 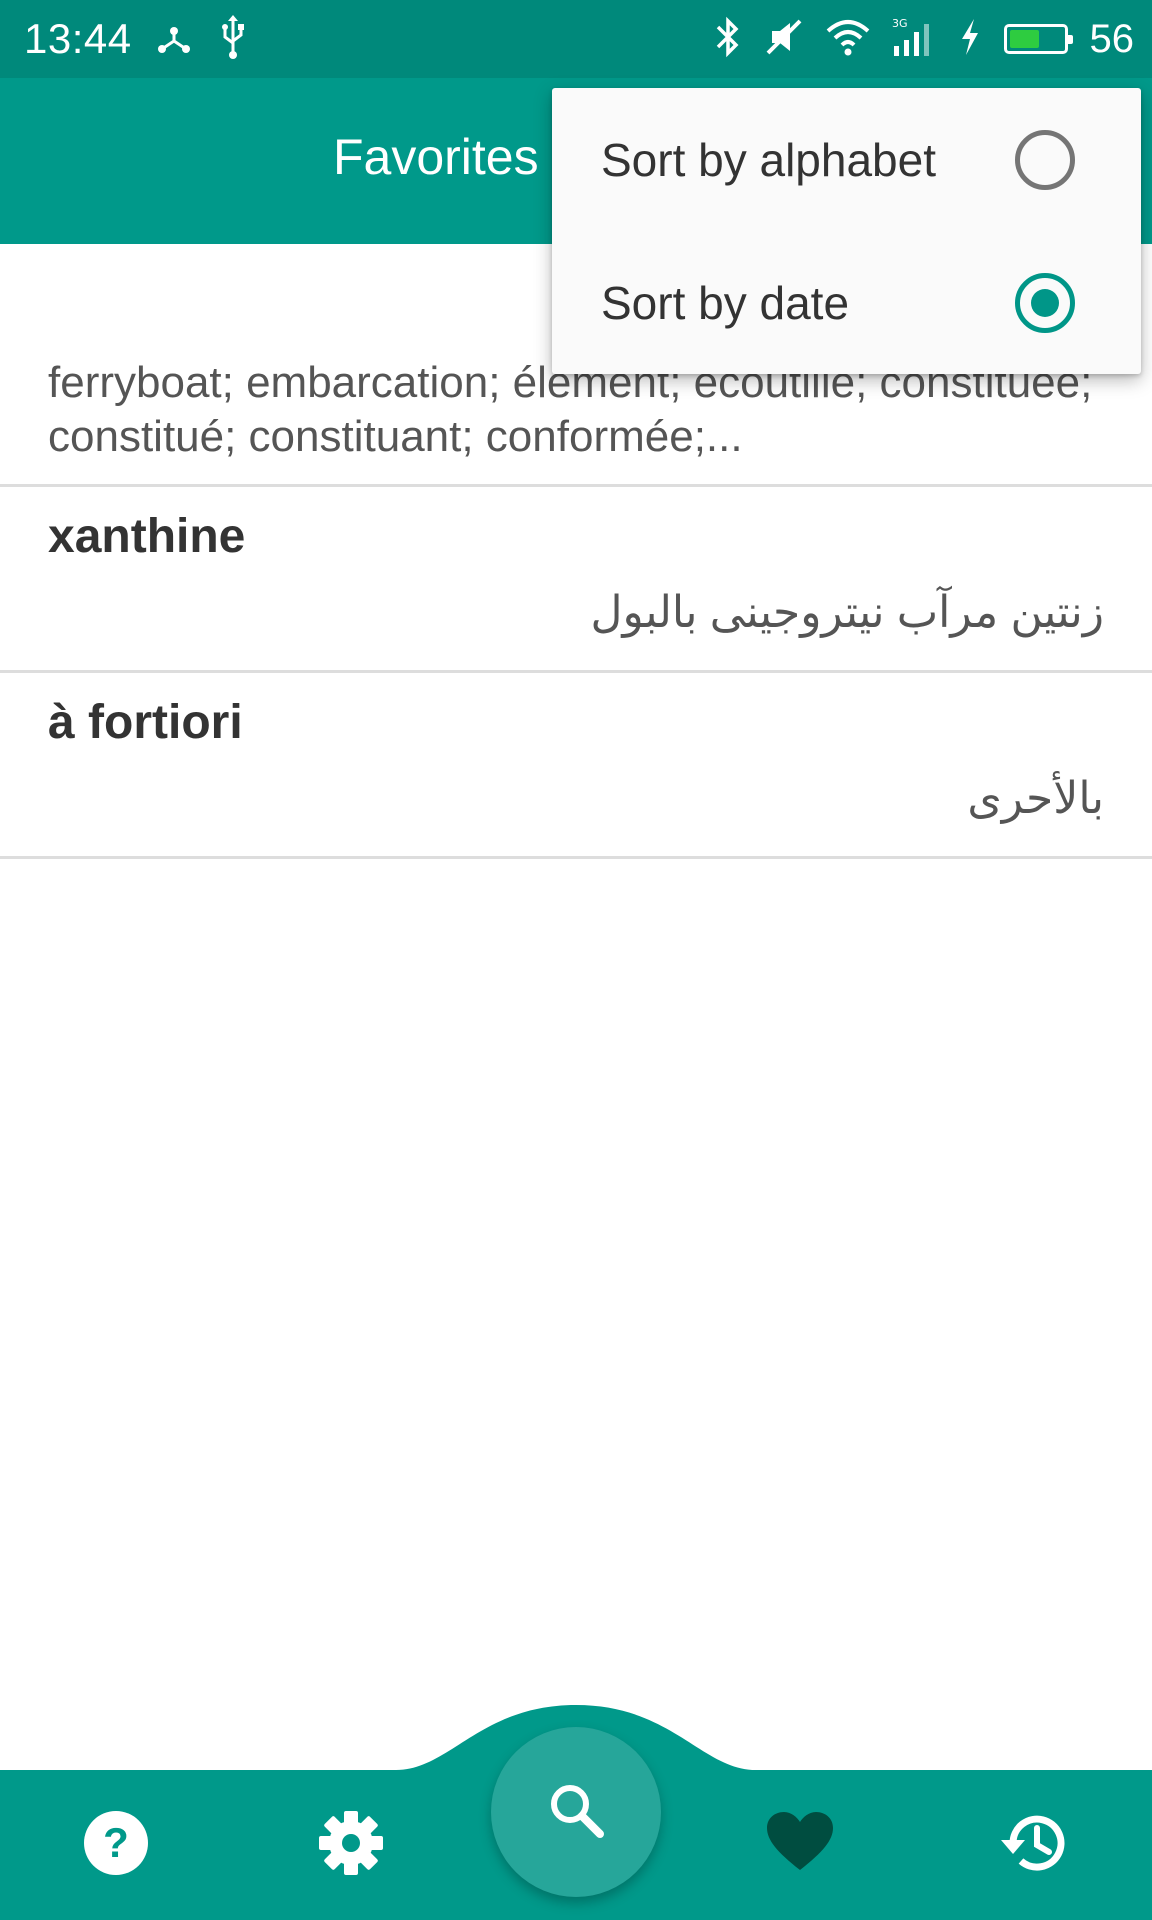 I want to click on list-item: xanthine زنتین مرآب نیتروجینی بالبول, so click(x=576, y=580).